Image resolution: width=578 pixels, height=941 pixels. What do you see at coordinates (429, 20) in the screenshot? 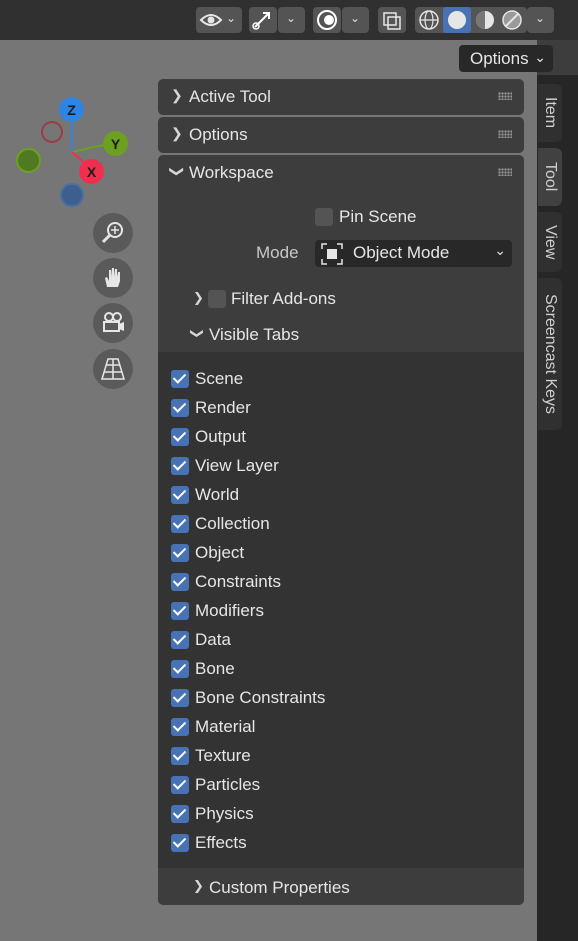
I see `wireframe-icon` at bounding box center [429, 20].